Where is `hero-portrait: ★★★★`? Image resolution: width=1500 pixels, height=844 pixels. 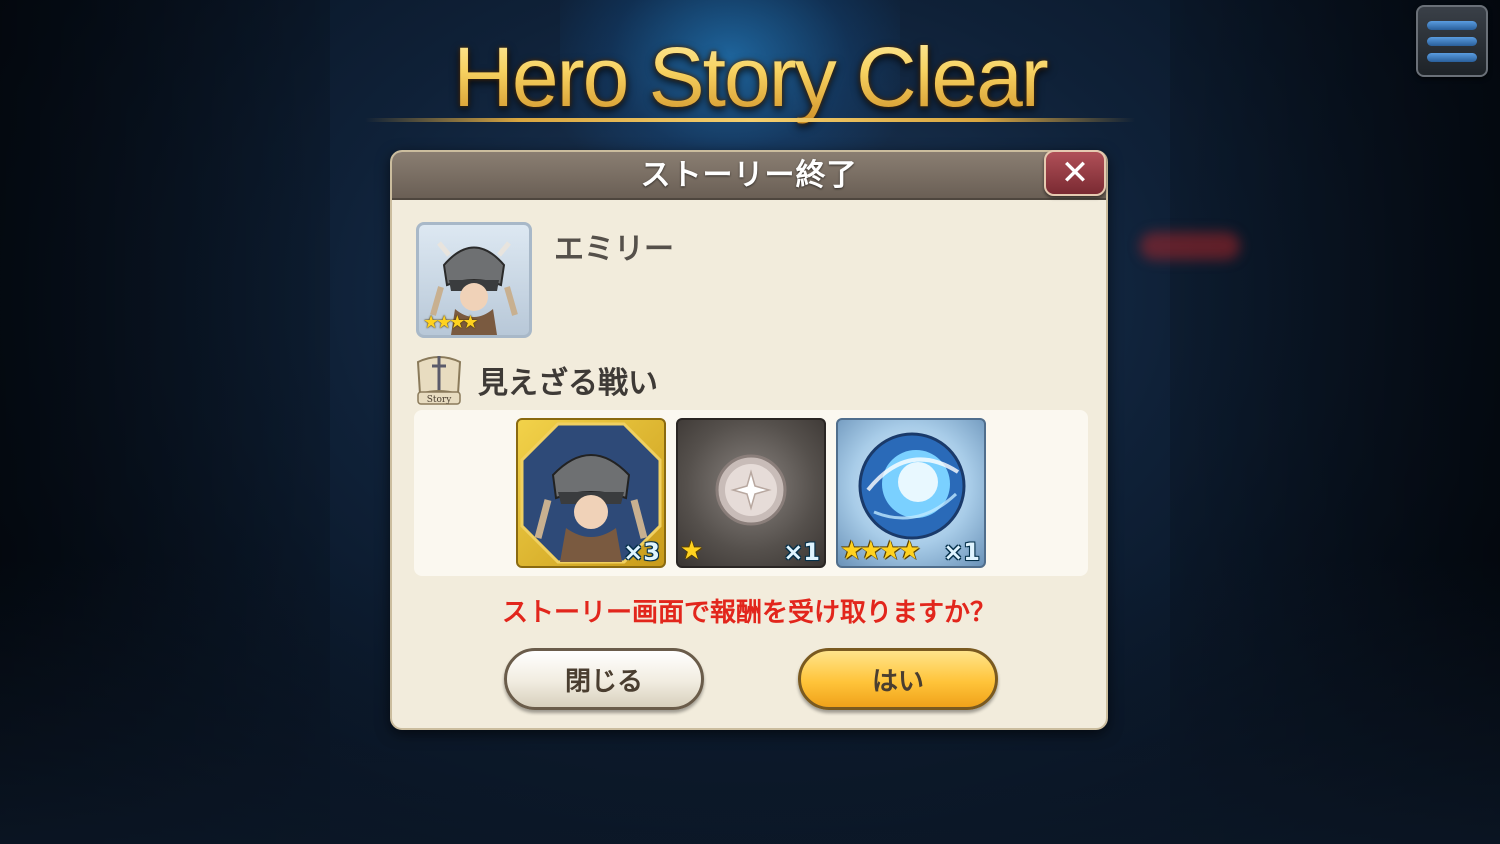 hero-portrait: ★★★★ is located at coordinates (474, 280).